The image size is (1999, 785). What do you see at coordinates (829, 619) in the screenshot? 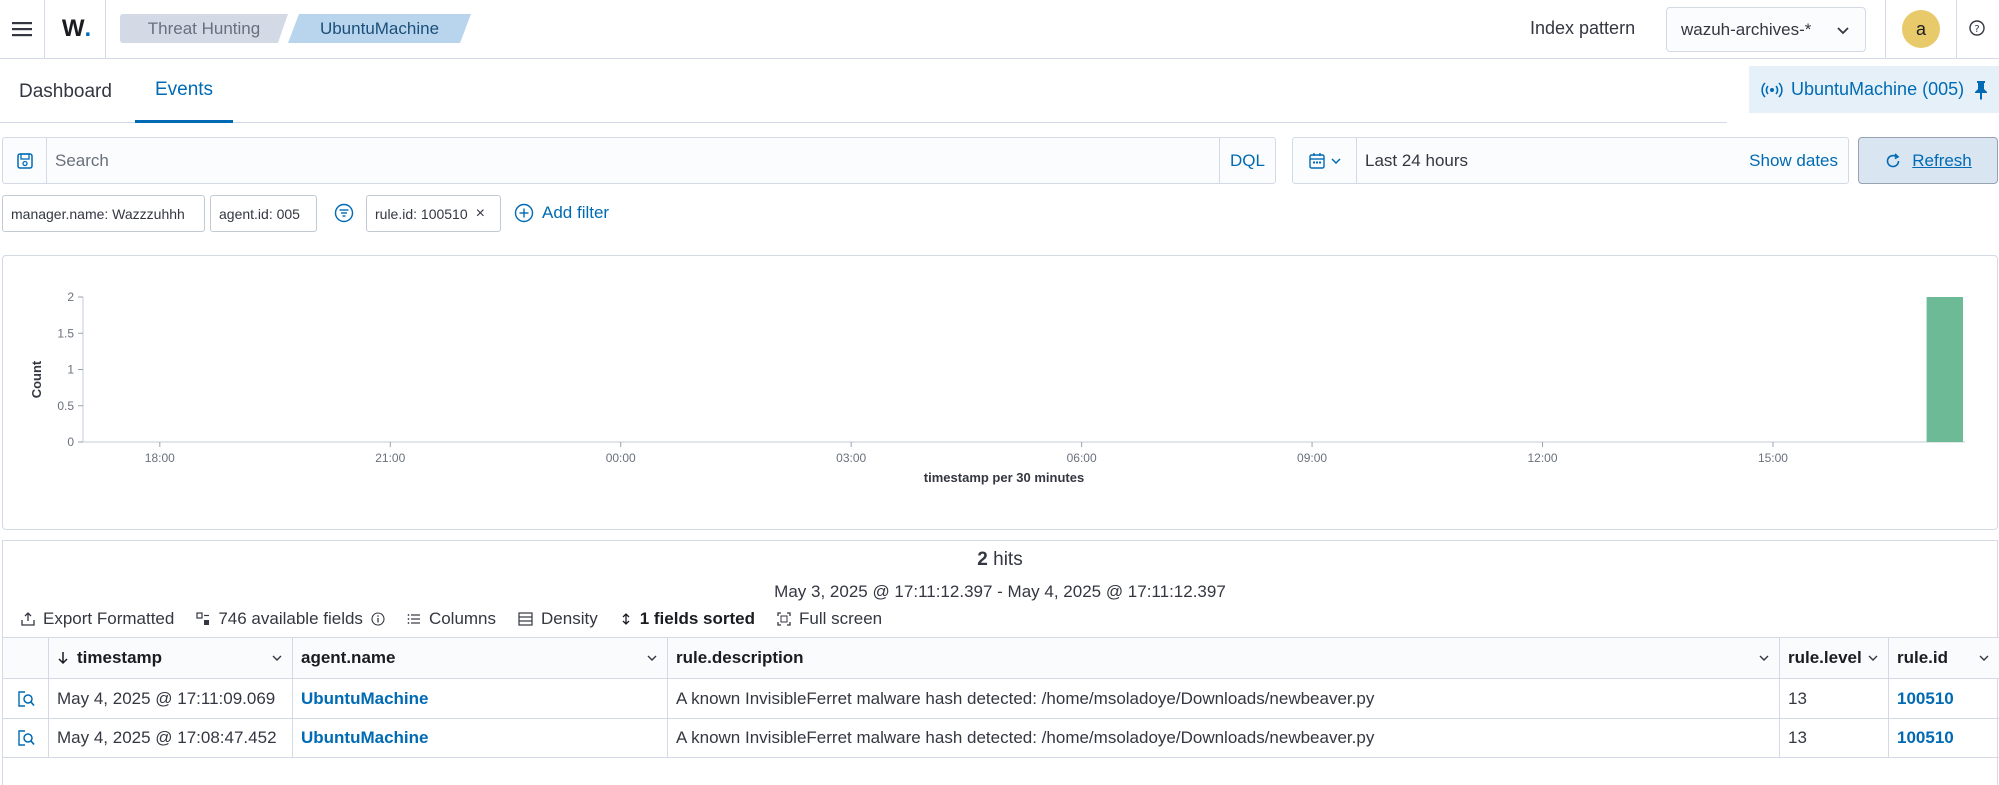
I see `full-screen-button: Full screen` at bounding box center [829, 619].